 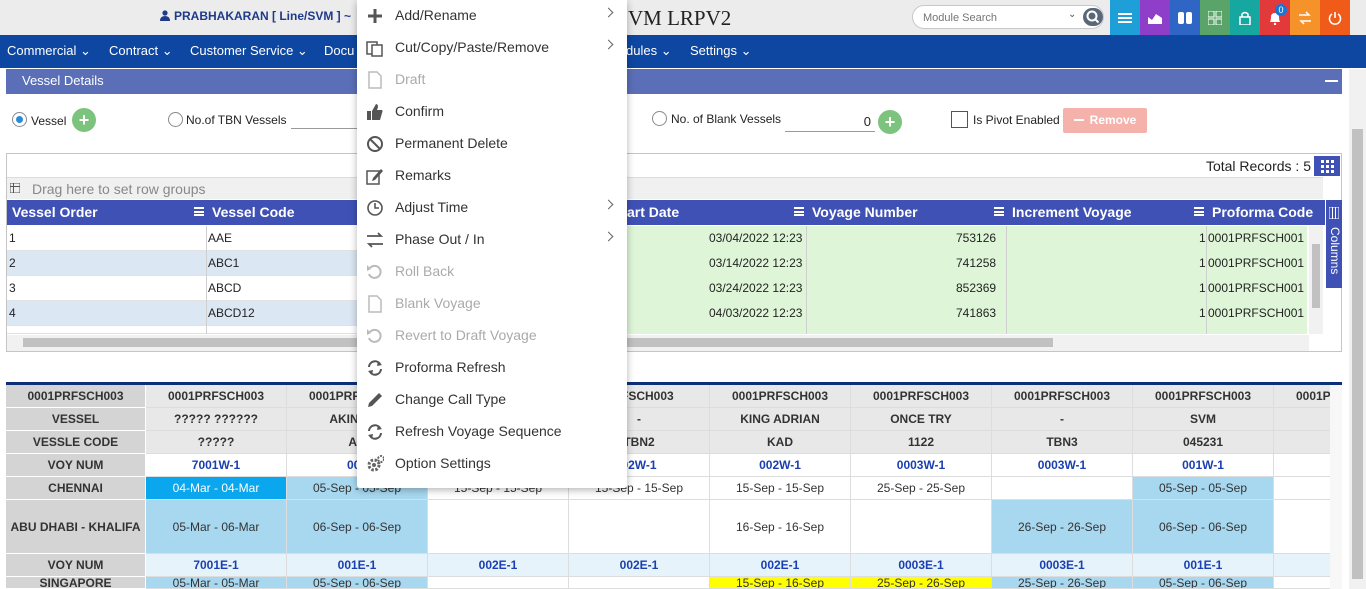 I want to click on menu-item-add-rename: Add/Rename, so click(x=492, y=16).